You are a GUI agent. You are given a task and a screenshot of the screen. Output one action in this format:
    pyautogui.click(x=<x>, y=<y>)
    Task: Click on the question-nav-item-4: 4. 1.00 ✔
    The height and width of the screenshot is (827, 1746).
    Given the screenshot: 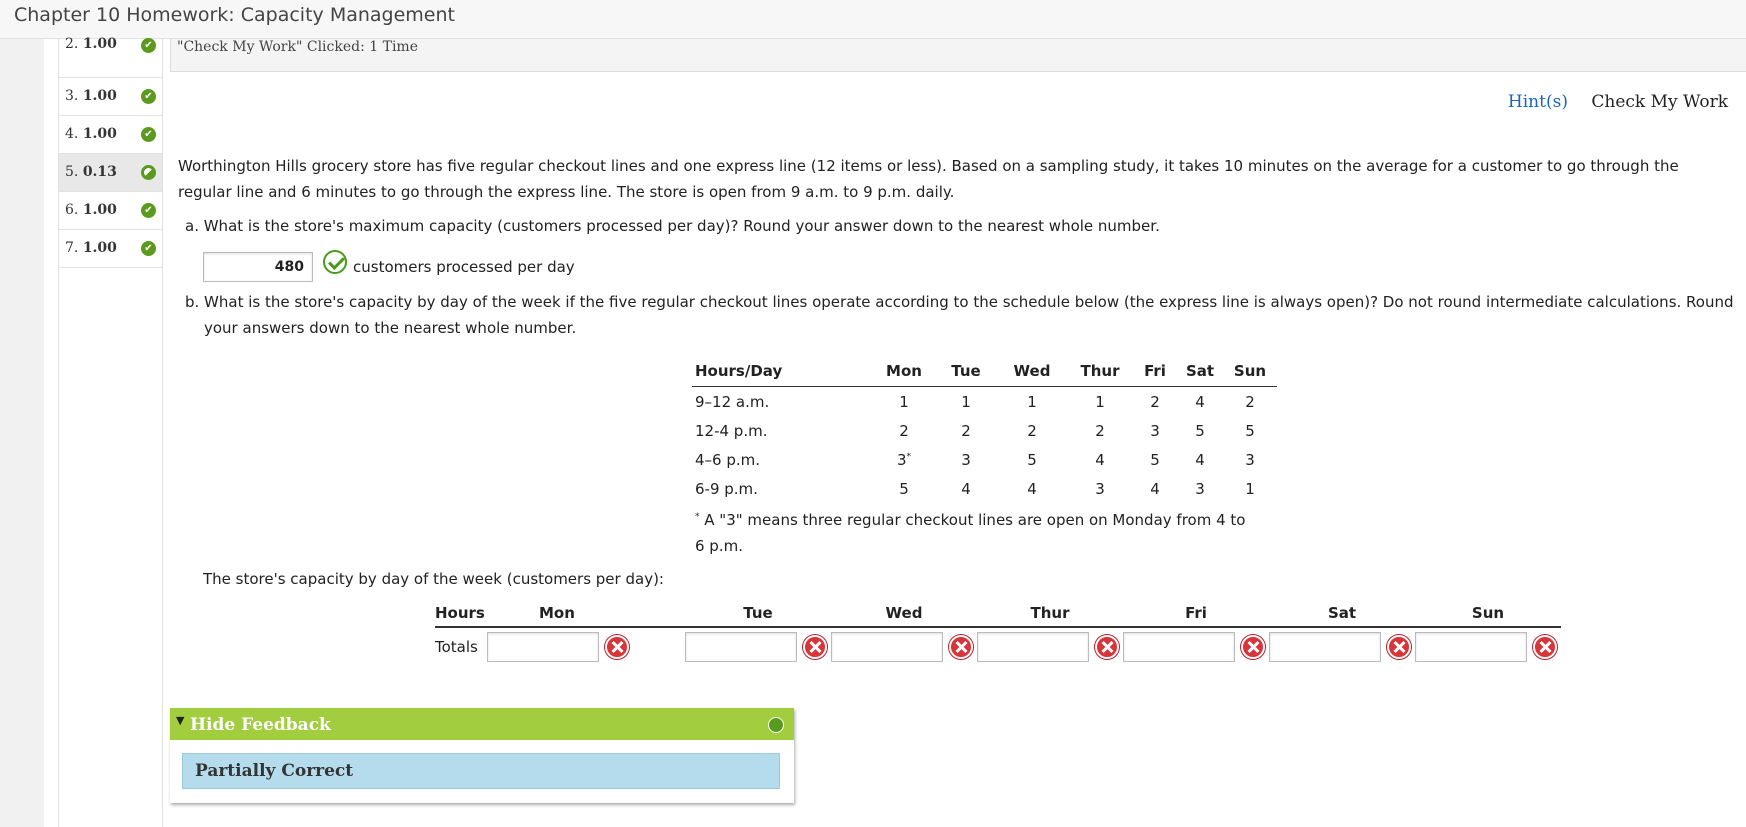 What is the action you would take?
    pyautogui.click(x=110, y=135)
    